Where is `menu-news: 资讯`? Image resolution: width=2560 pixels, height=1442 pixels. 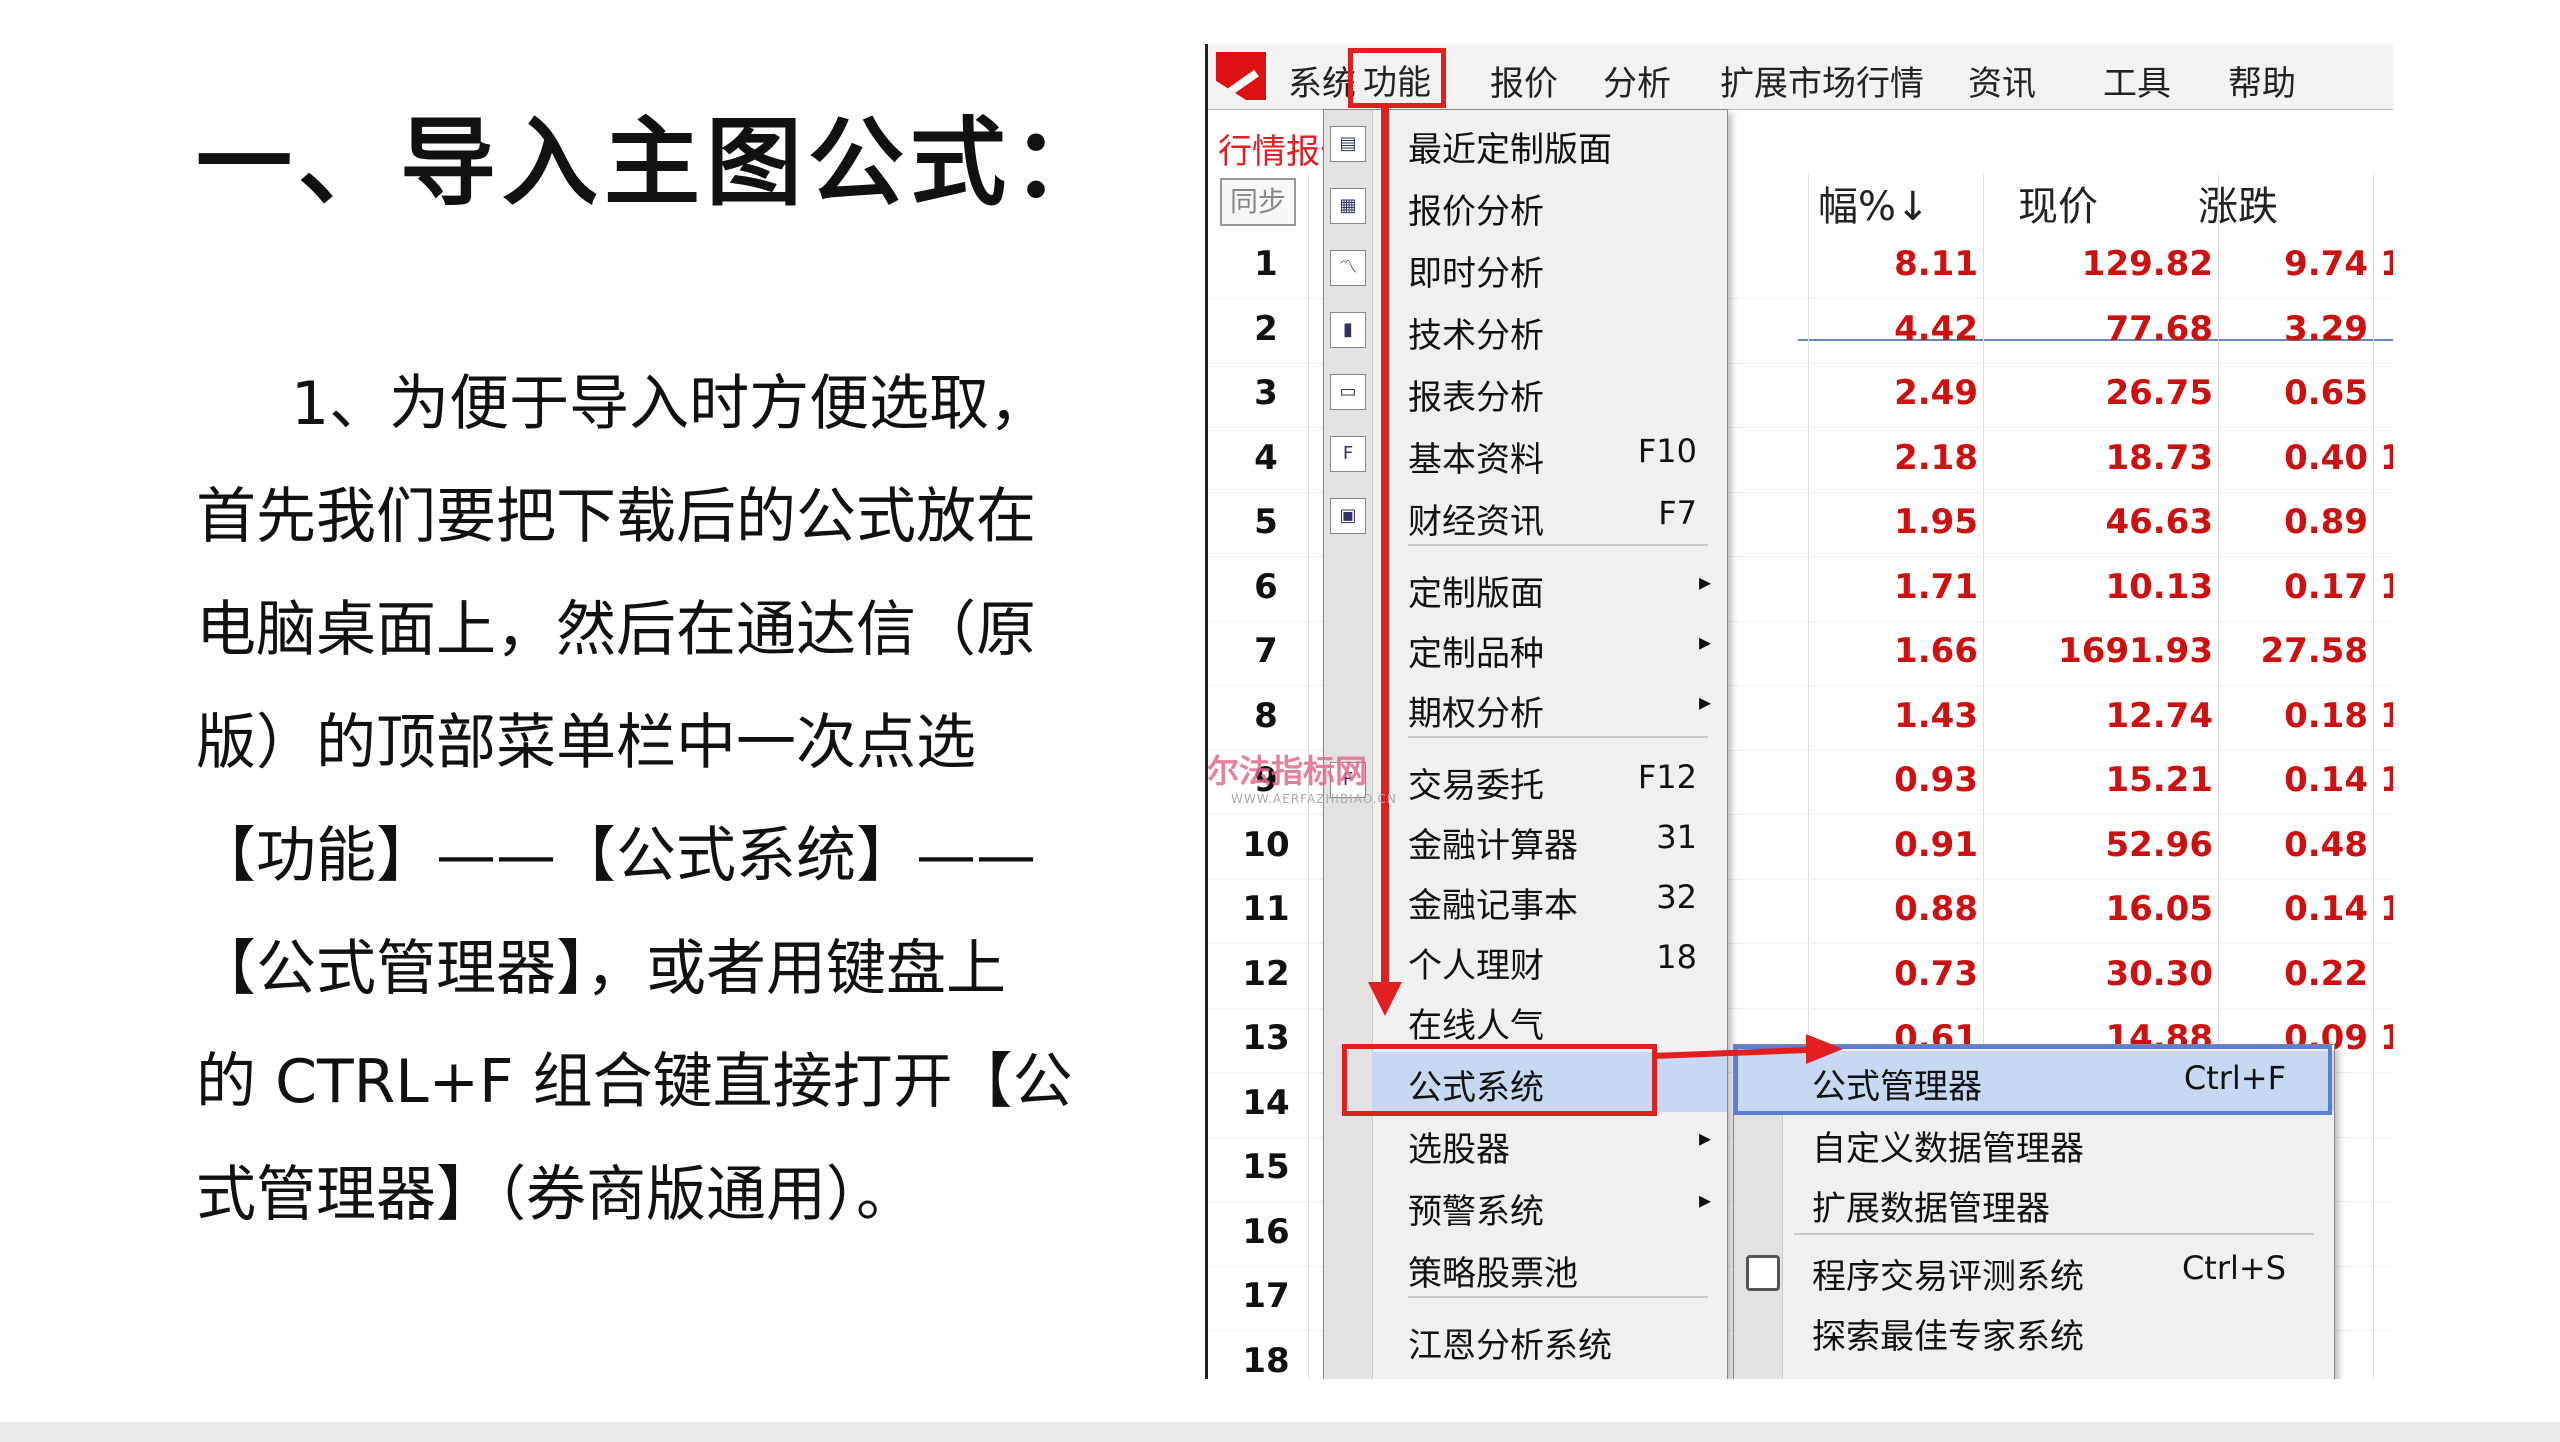 menu-news: 资讯 is located at coordinates (2002, 80).